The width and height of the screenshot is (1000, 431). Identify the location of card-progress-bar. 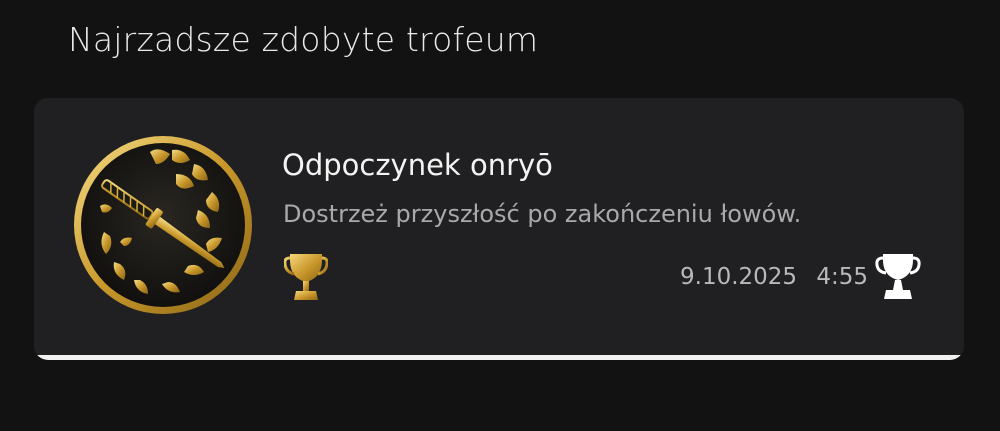
(499, 357).